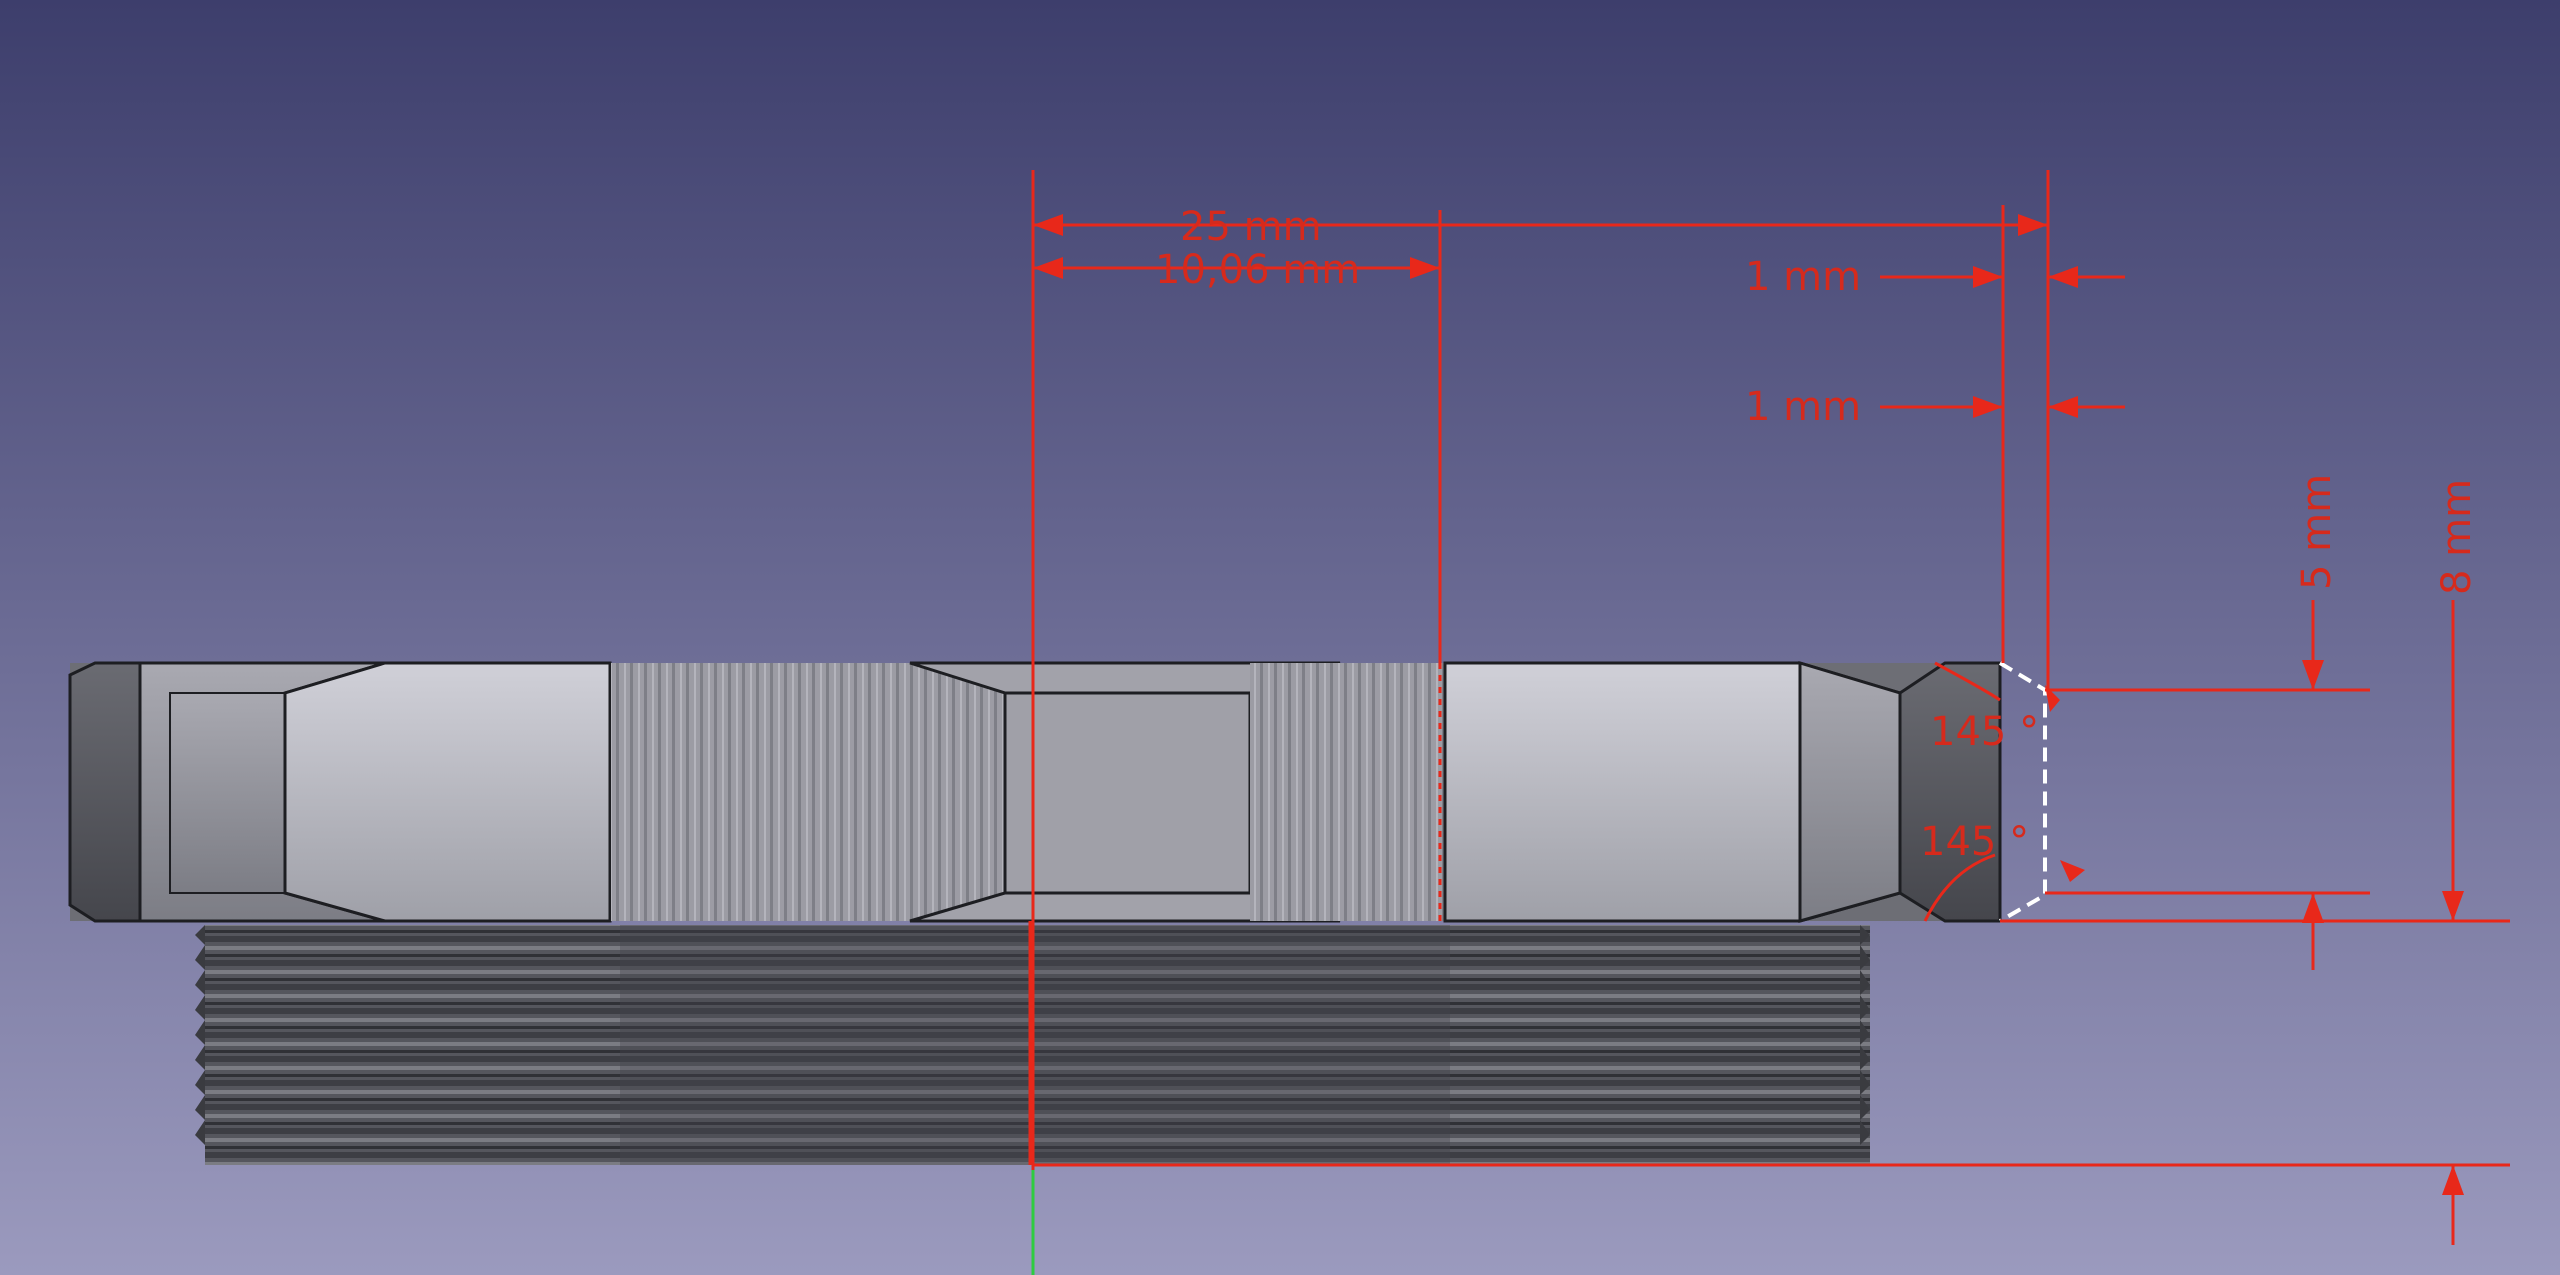  I want to click on dim-angle-bottom: 145 °, so click(1974, 842).